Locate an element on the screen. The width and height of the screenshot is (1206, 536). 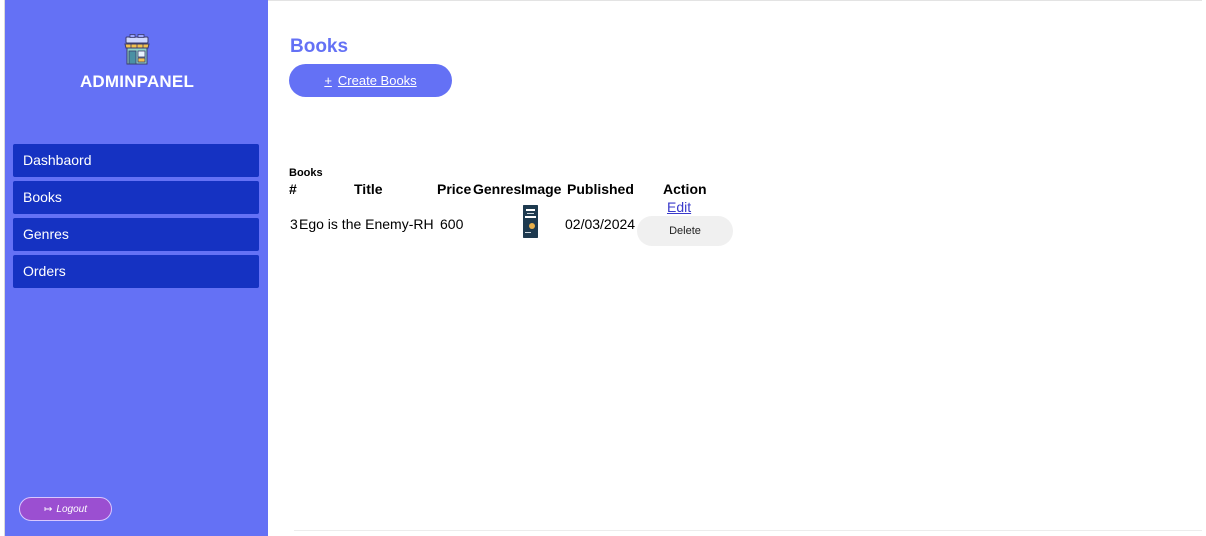
edit-link: Edit is located at coordinates (679, 207).